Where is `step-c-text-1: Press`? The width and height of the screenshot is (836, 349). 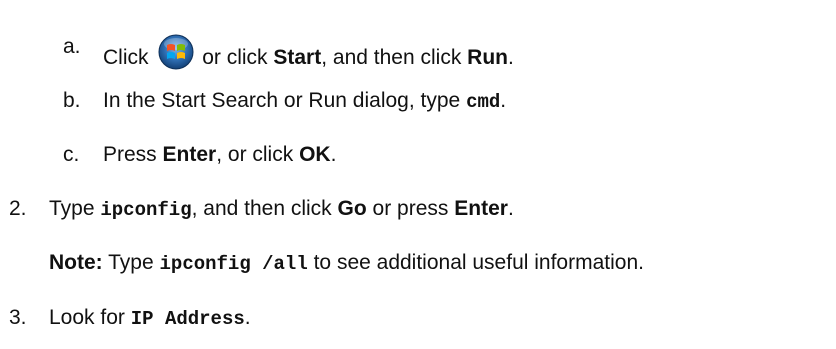 step-c-text-1: Press is located at coordinates (130, 154).